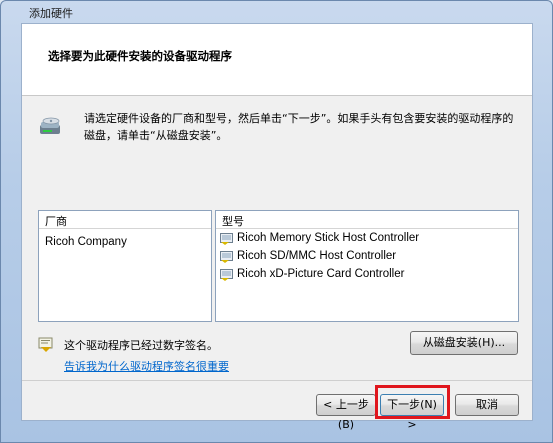 Image resolution: width=553 pixels, height=443 pixels. What do you see at coordinates (367, 220) in the screenshot?
I see `model-header: 型号` at bounding box center [367, 220].